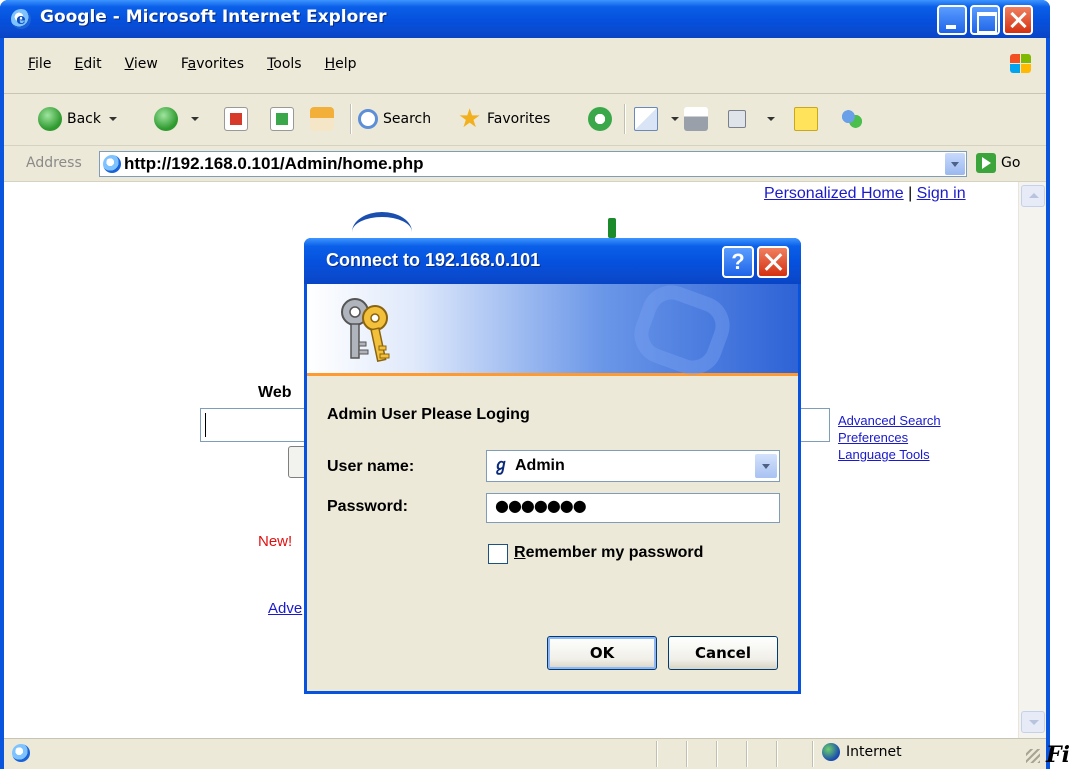 This screenshot has height=769, width=1076. What do you see at coordinates (166, 119) in the screenshot?
I see `forward-arrow-icon` at bounding box center [166, 119].